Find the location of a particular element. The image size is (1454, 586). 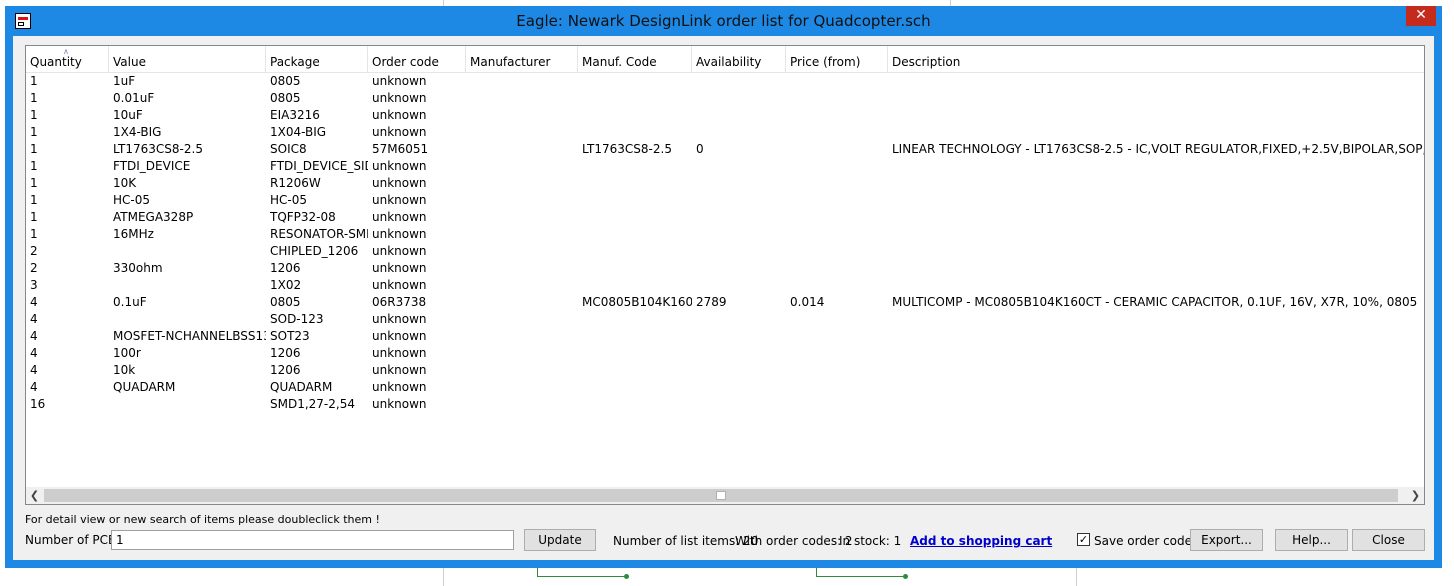

table-row: 3 1X02 unknown is located at coordinates (725, 285).